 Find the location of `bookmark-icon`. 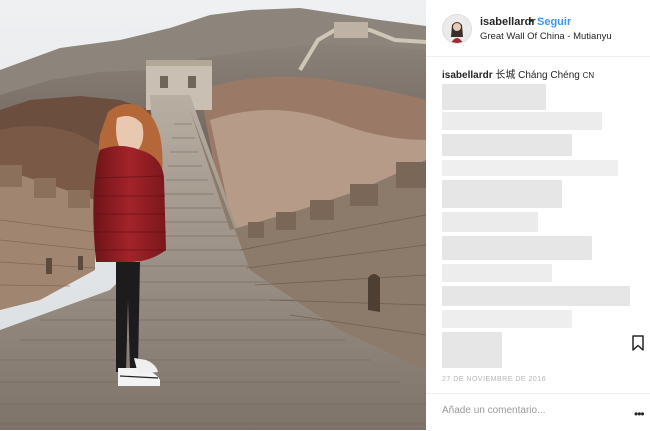

bookmark-icon is located at coordinates (638, 343).